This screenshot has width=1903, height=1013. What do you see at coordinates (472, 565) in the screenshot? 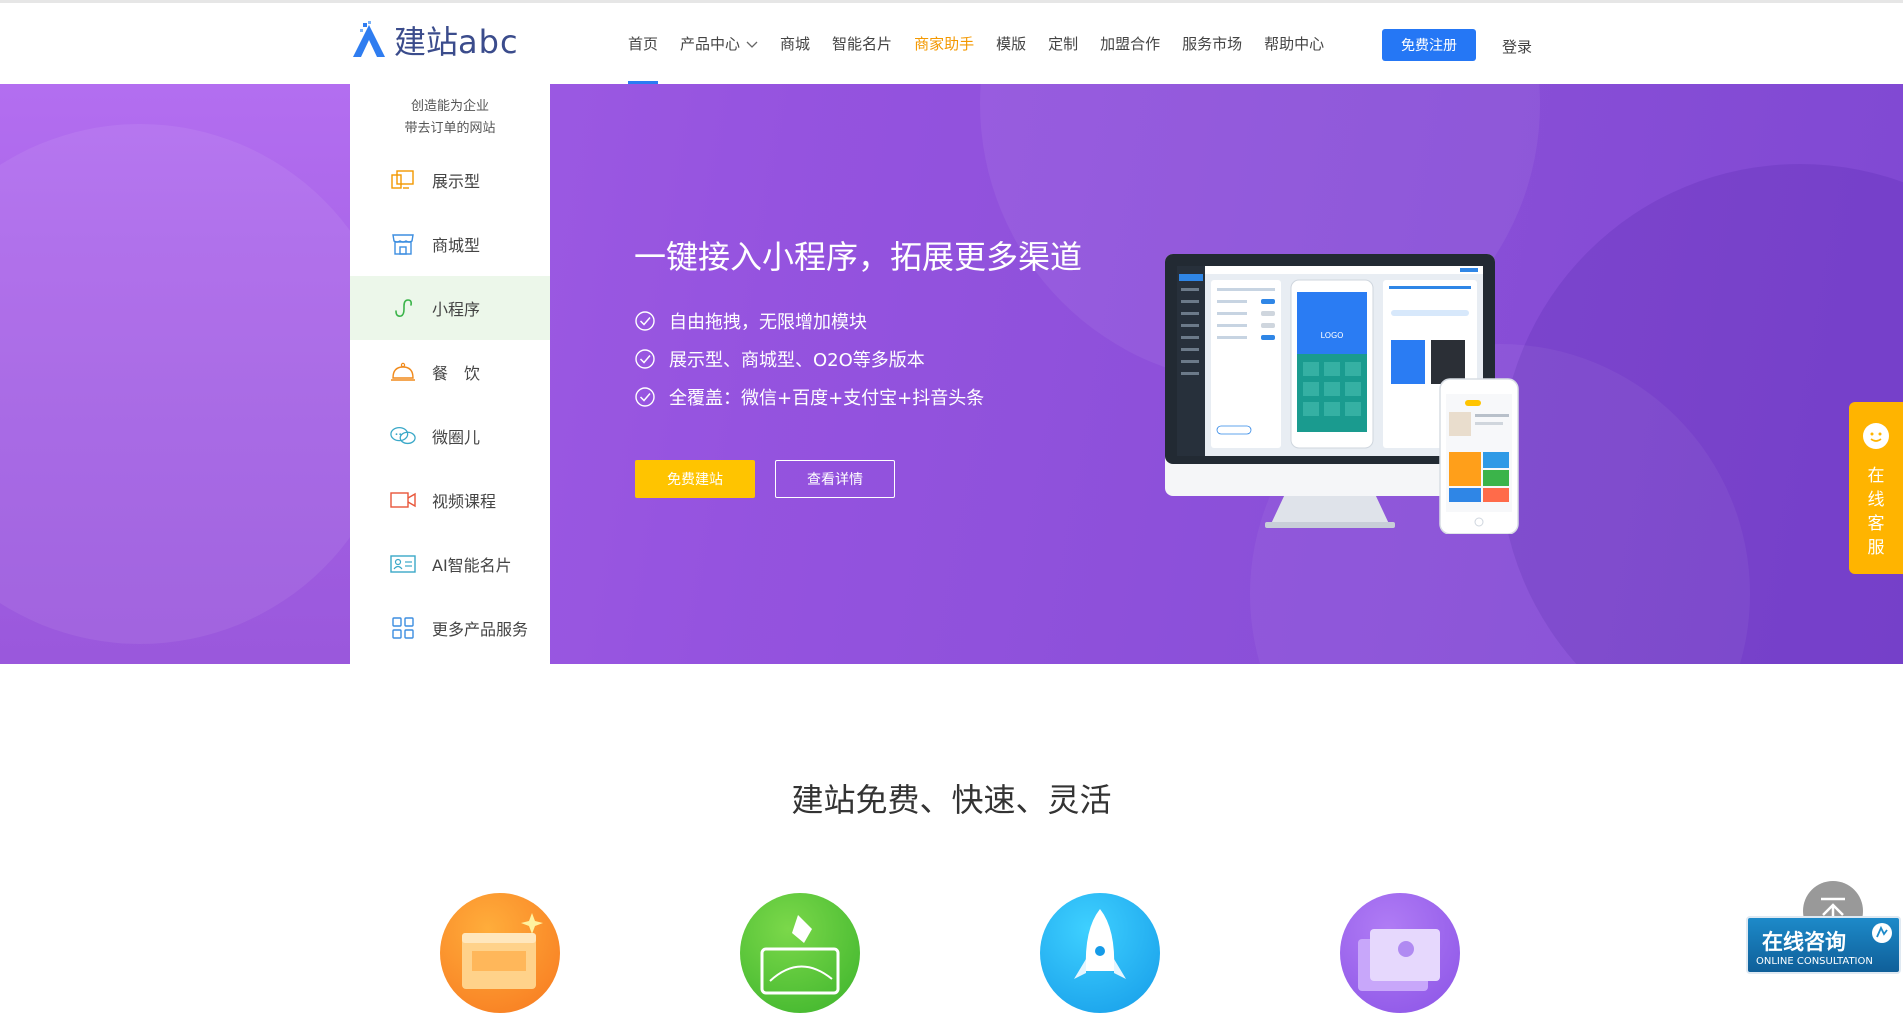
I see `menu-item-label: AI智能名片` at bounding box center [472, 565].